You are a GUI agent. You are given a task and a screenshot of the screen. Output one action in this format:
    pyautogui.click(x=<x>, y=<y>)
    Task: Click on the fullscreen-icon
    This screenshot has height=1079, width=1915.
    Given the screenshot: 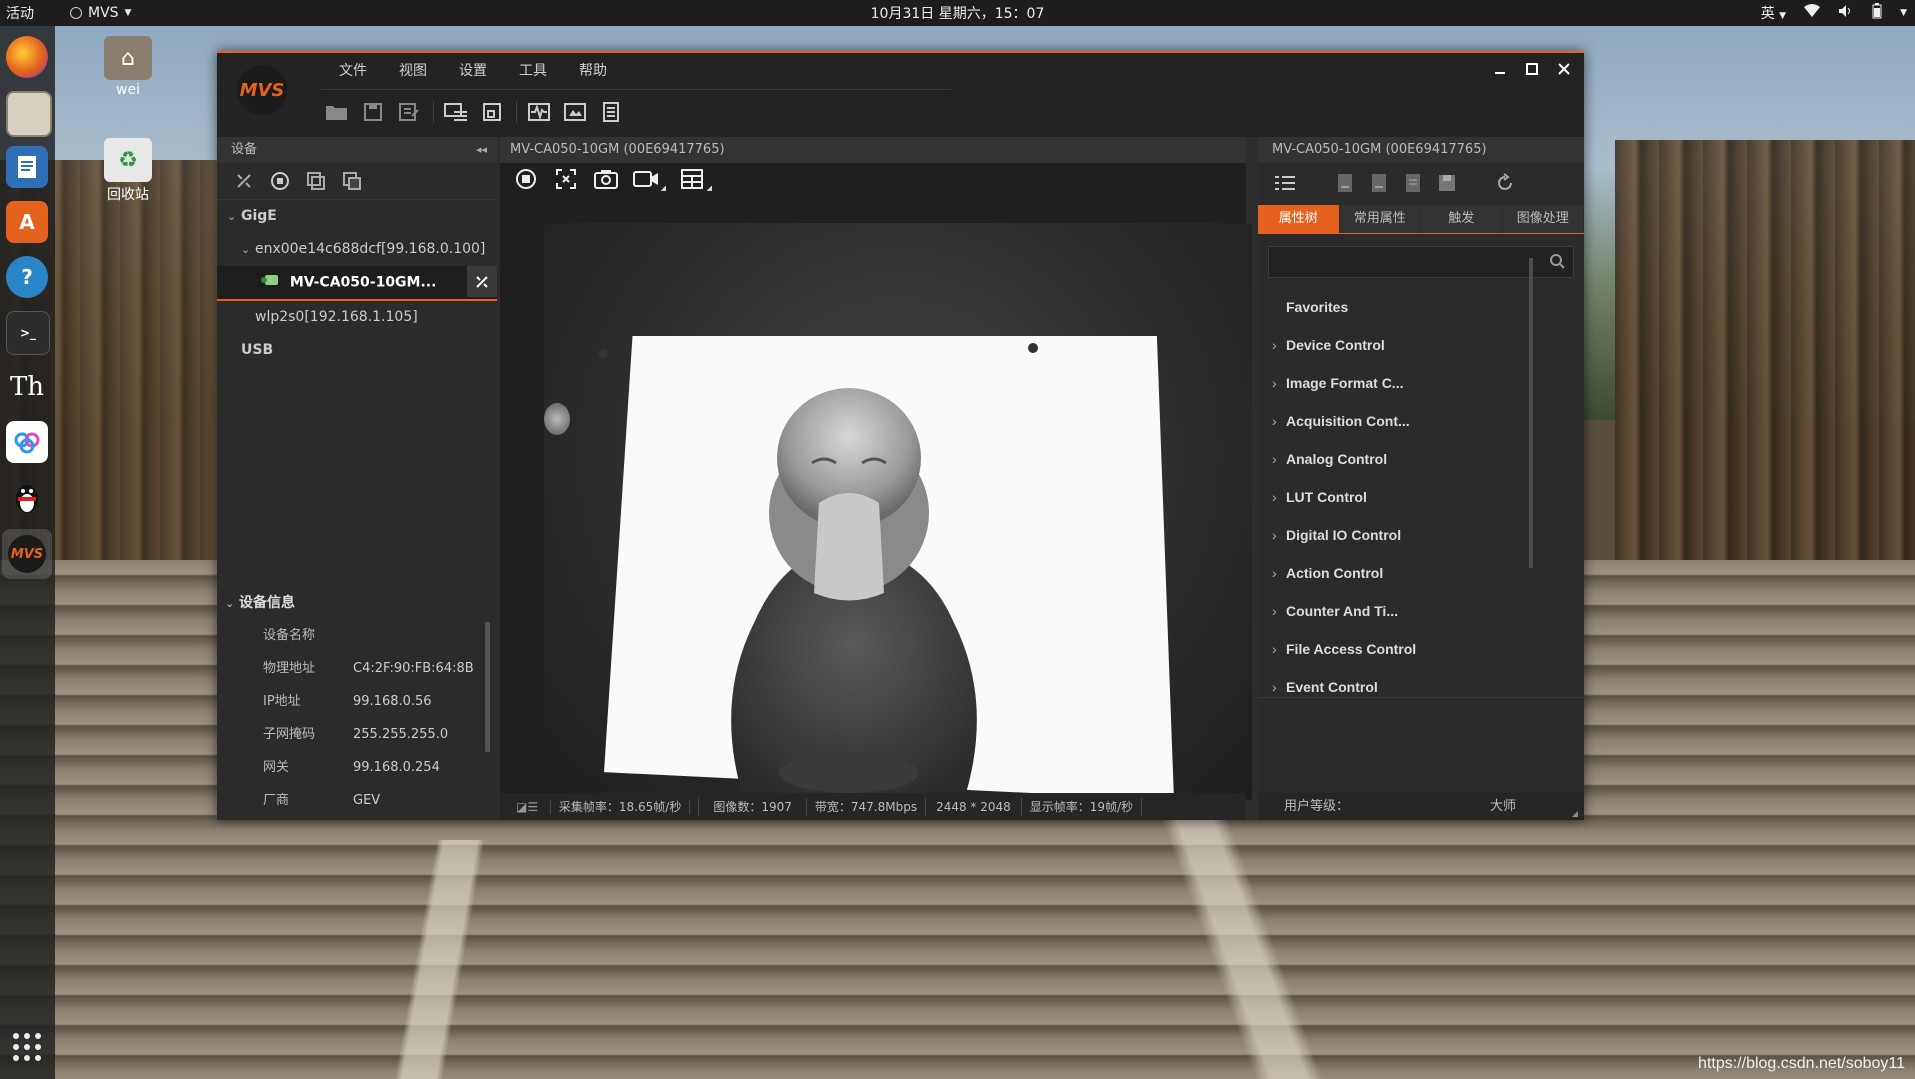 What is the action you would take?
    pyautogui.click(x=566, y=179)
    